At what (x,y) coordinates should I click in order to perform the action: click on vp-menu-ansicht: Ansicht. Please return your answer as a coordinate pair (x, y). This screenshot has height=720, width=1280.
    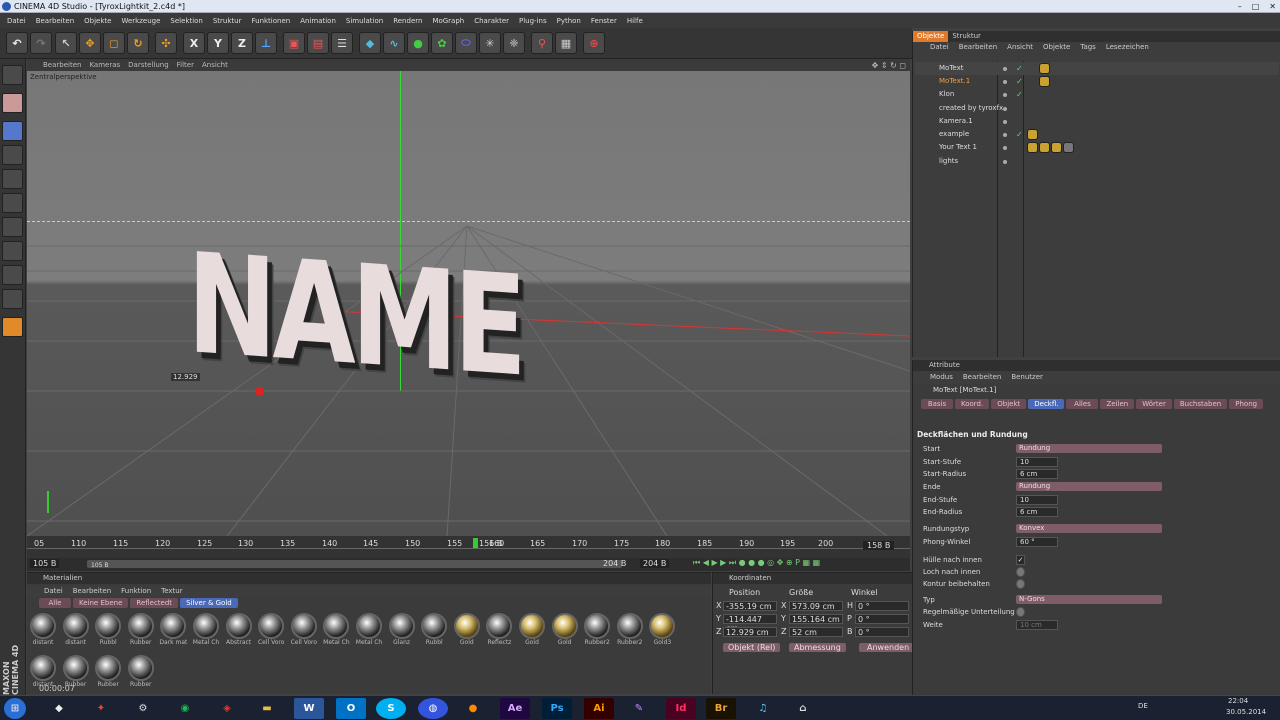
    Looking at the image, I should click on (215, 65).